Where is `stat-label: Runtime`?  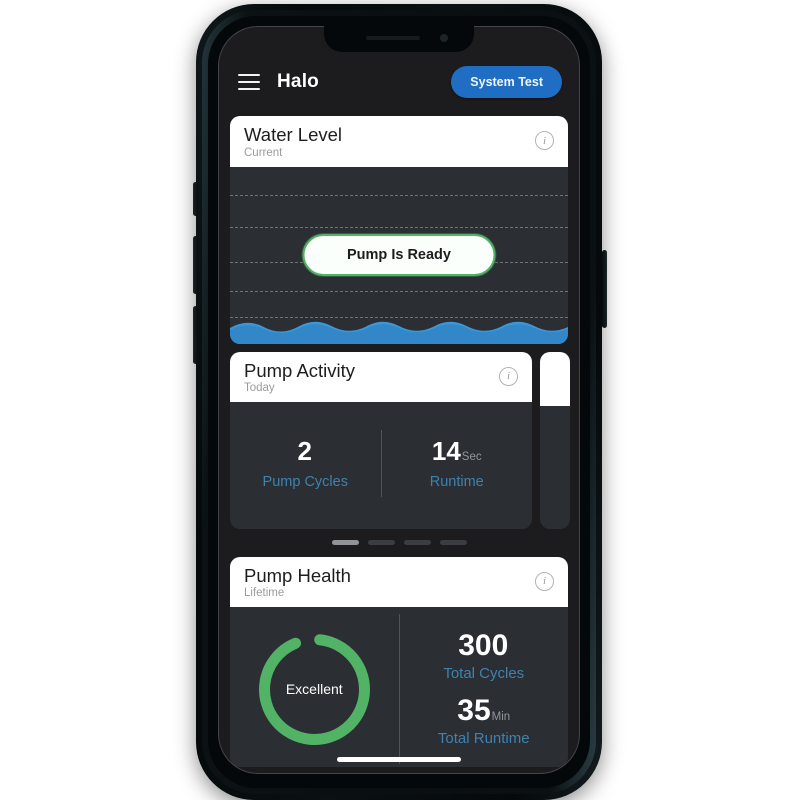
stat-label: Runtime is located at coordinates (456, 481).